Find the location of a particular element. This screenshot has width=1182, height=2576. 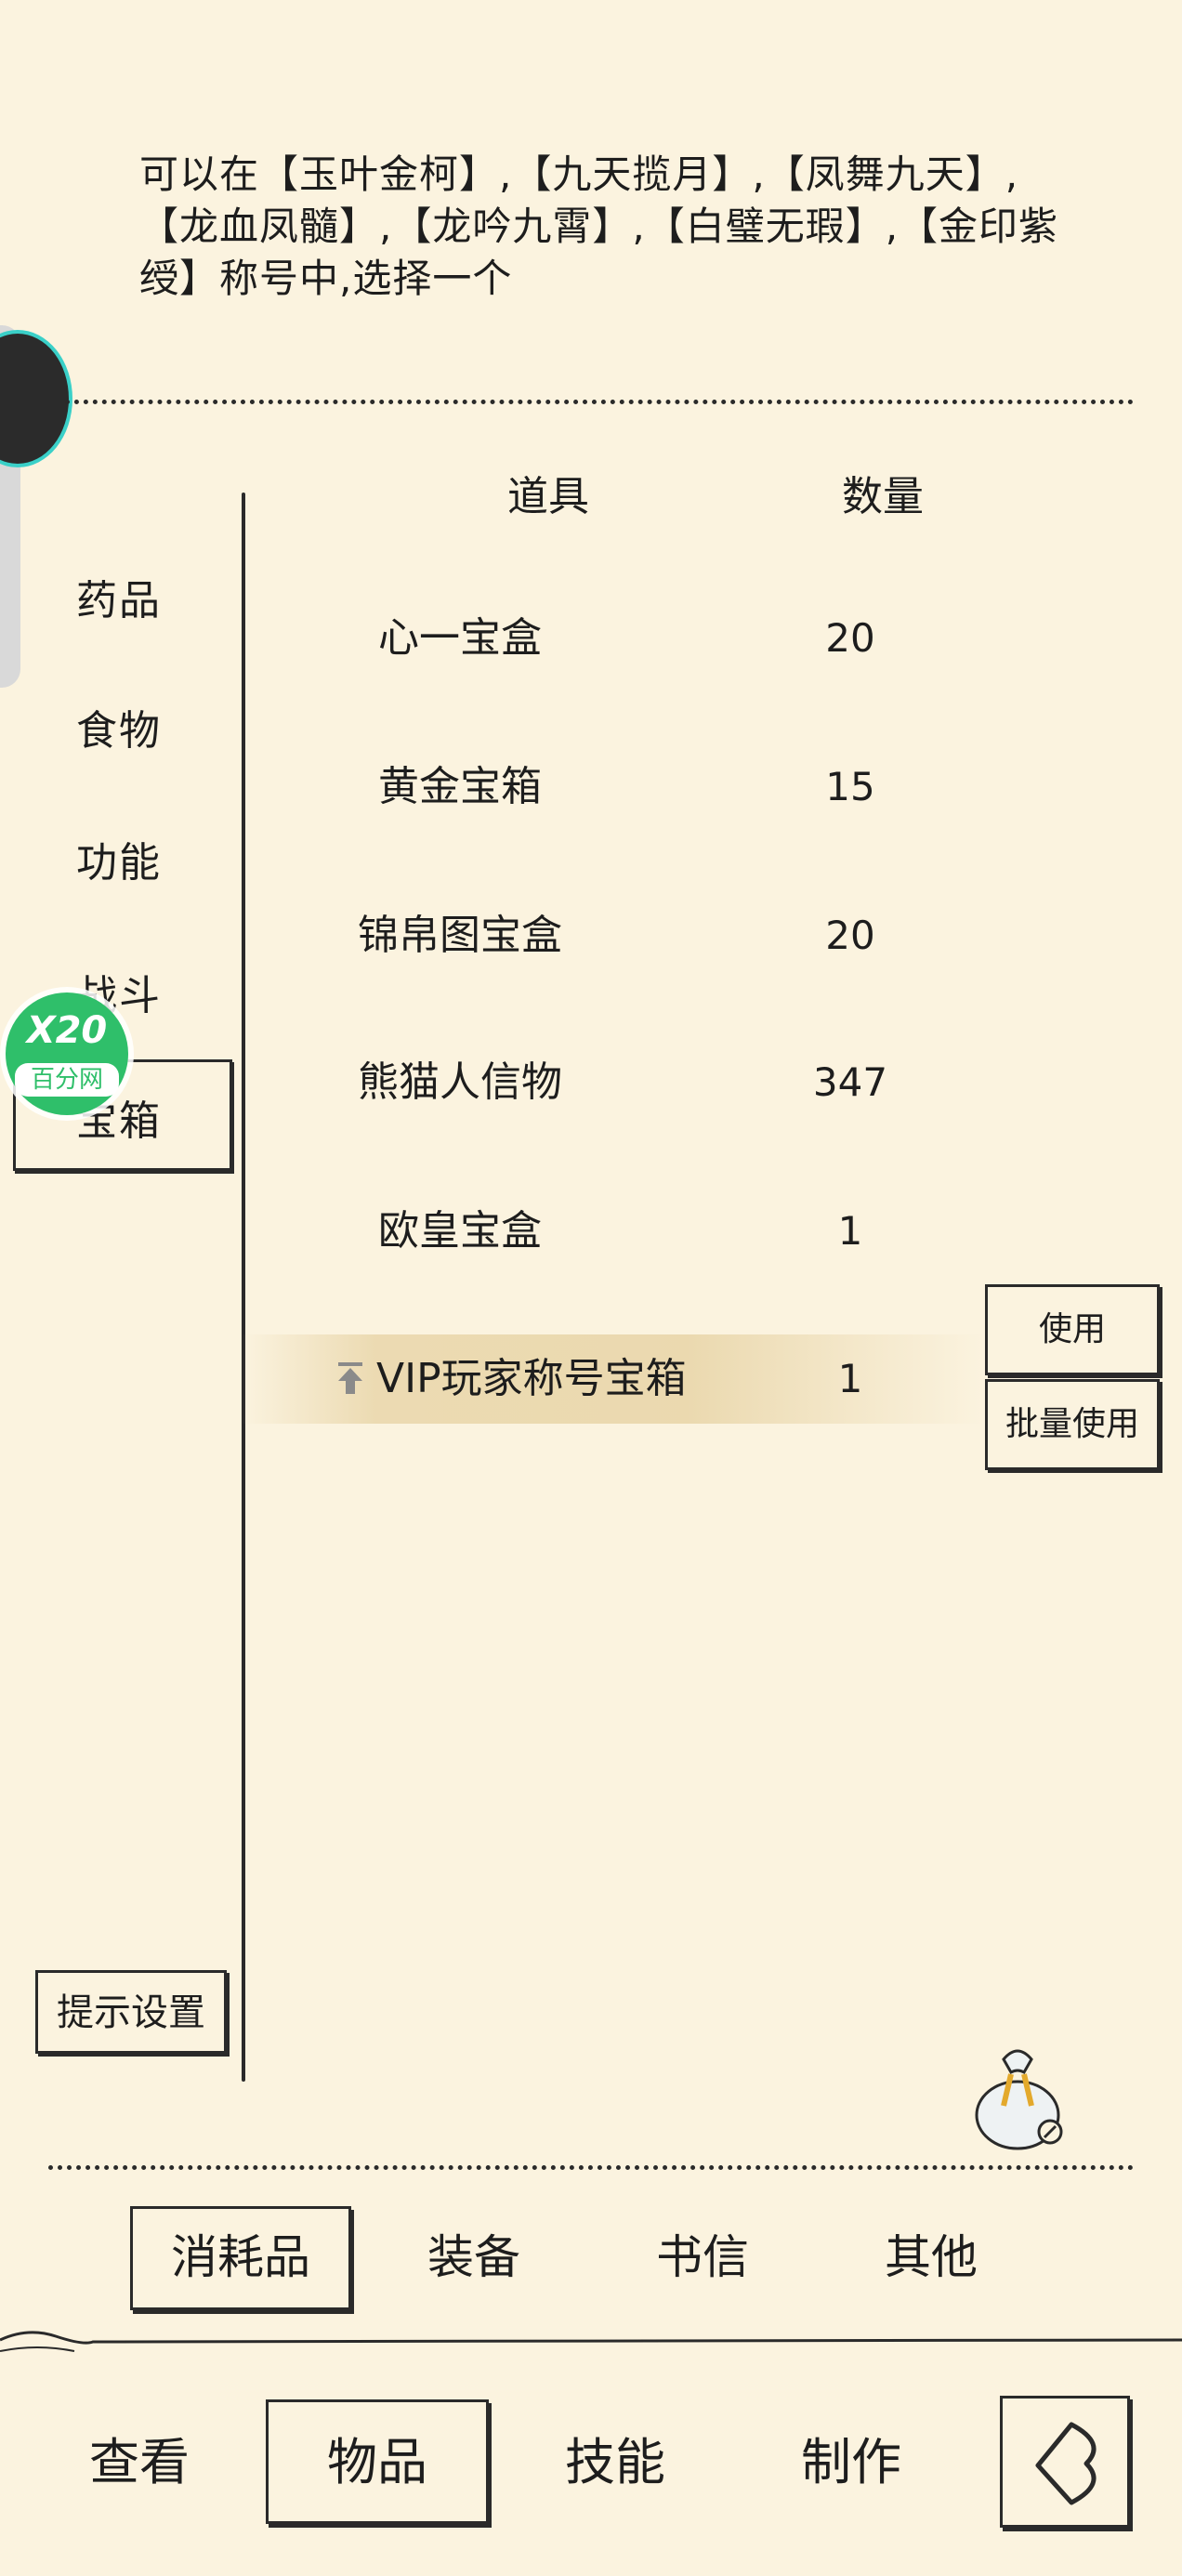

nav-skills: 技能 is located at coordinates (615, 2462).